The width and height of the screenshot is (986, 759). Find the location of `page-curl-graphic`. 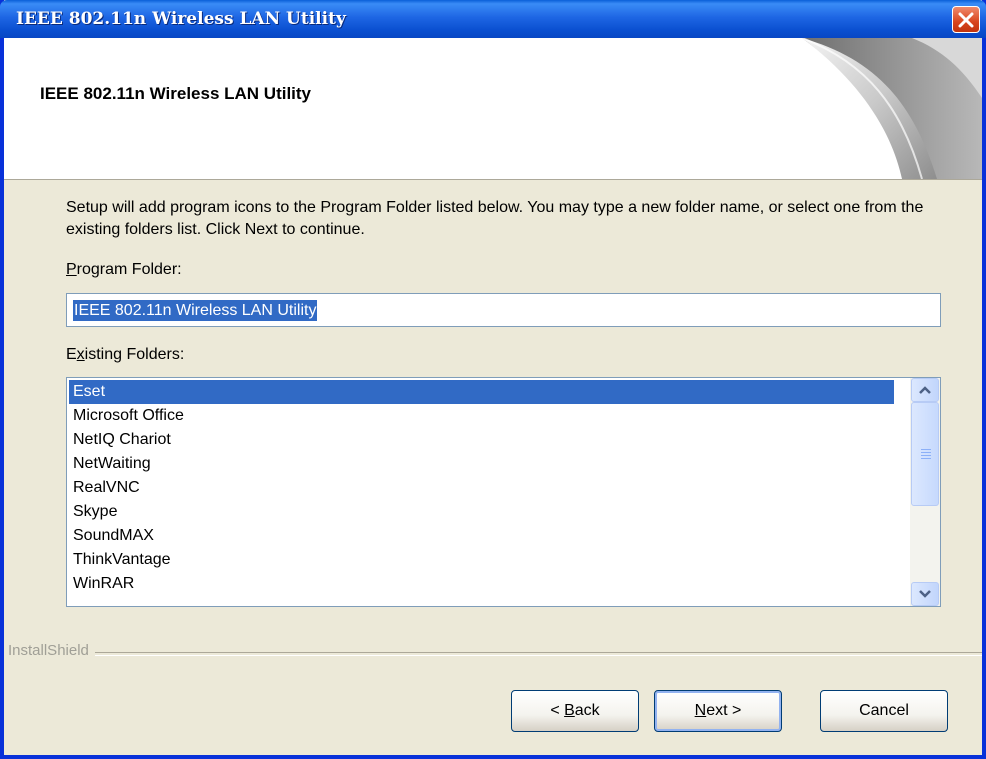

page-curl-graphic is located at coordinates (891, 108).